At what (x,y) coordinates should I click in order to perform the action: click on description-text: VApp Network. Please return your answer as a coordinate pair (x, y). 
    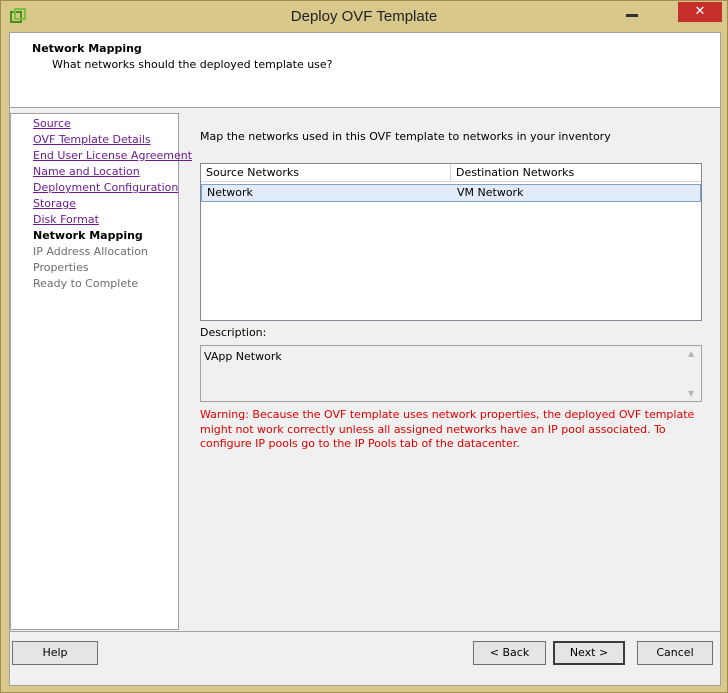
    Looking at the image, I should click on (243, 356).